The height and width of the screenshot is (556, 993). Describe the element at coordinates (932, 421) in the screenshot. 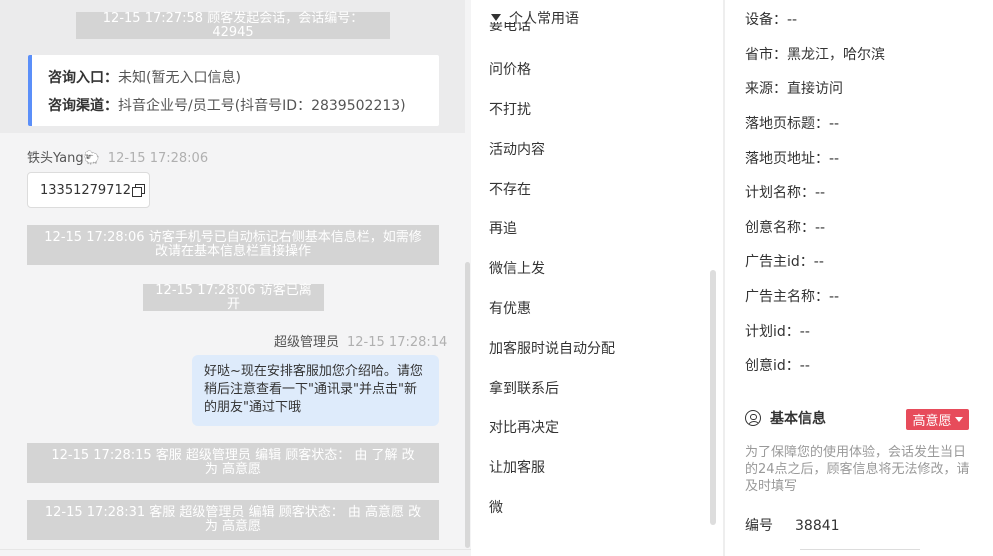

I see `intent-status-label: 高意愿` at that location.